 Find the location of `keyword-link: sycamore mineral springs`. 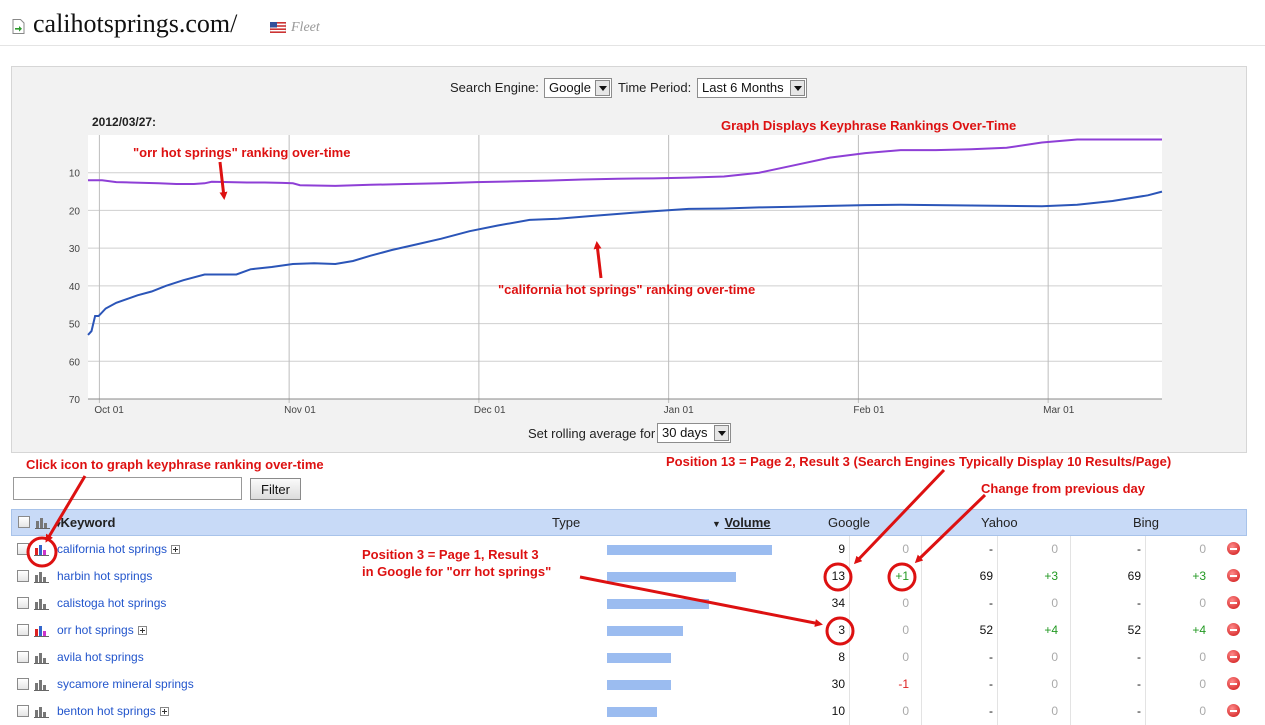

keyword-link: sycamore mineral springs is located at coordinates (125, 684).